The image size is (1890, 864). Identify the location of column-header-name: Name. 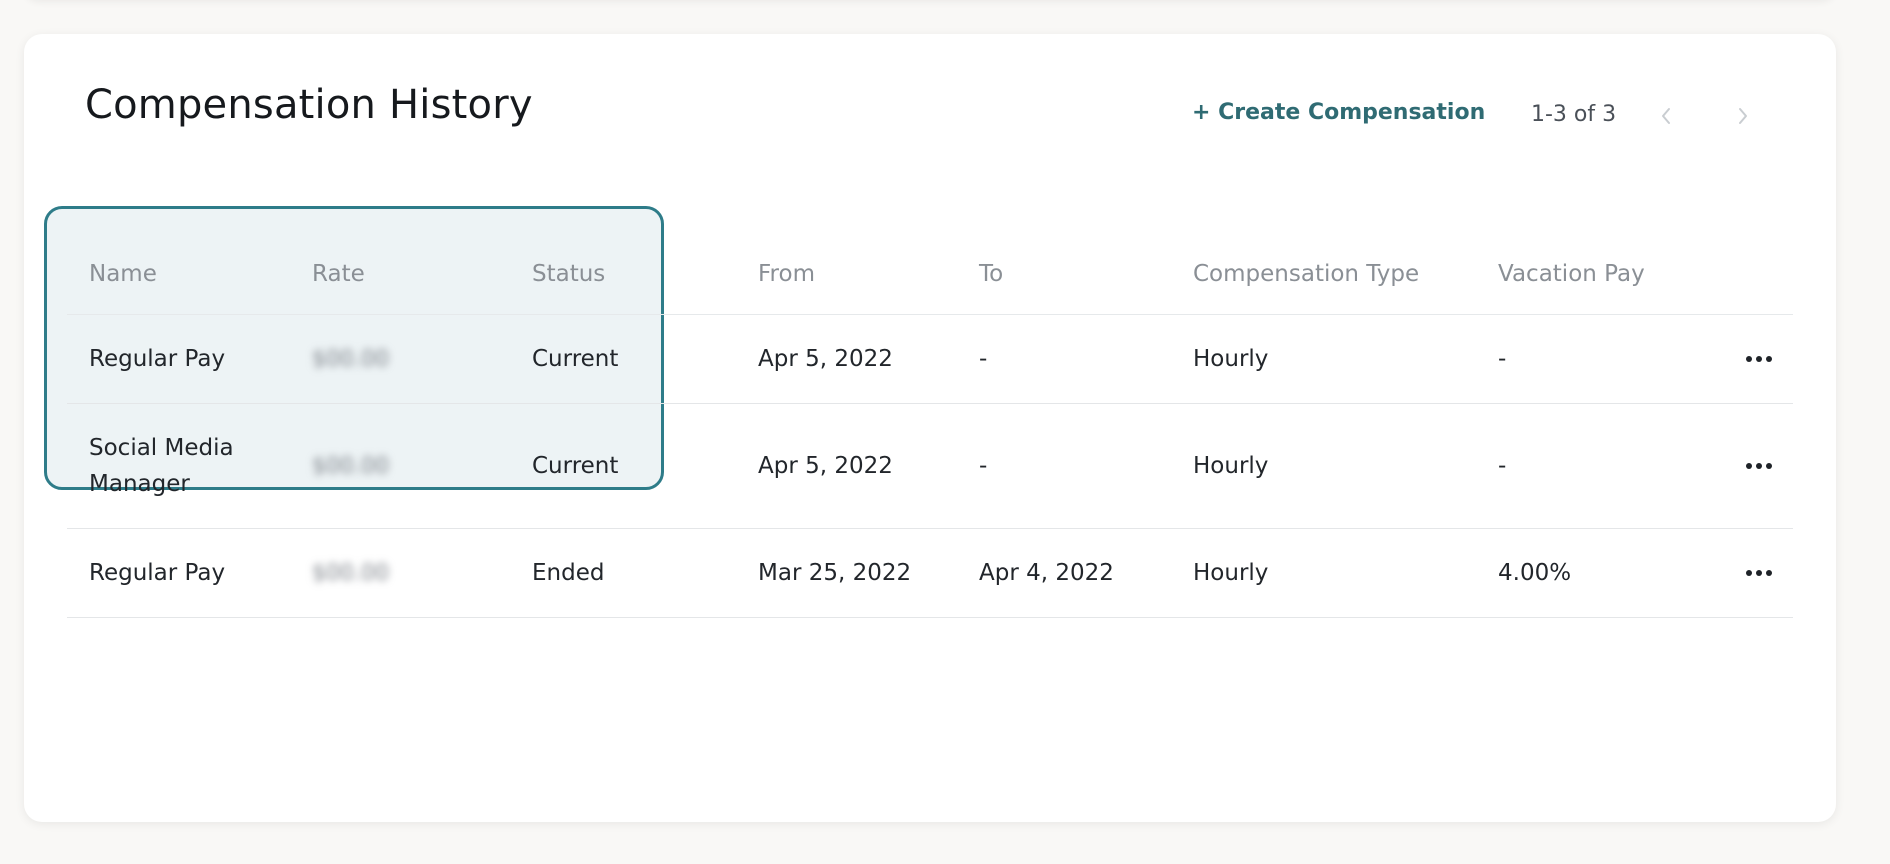
(189, 274).